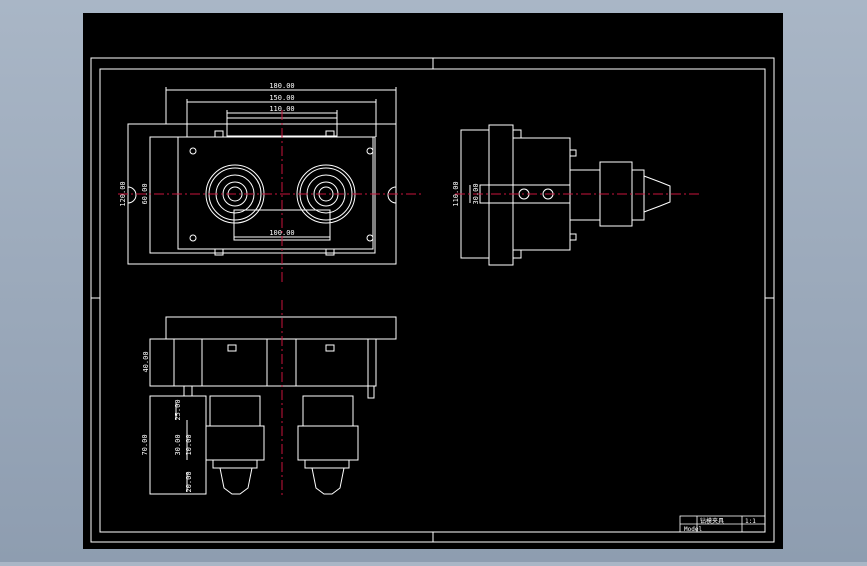 The image size is (867, 566). Describe the element at coordinates (750, 521) in the screenshot. I see `title-block-scale: 1:1` at that location.